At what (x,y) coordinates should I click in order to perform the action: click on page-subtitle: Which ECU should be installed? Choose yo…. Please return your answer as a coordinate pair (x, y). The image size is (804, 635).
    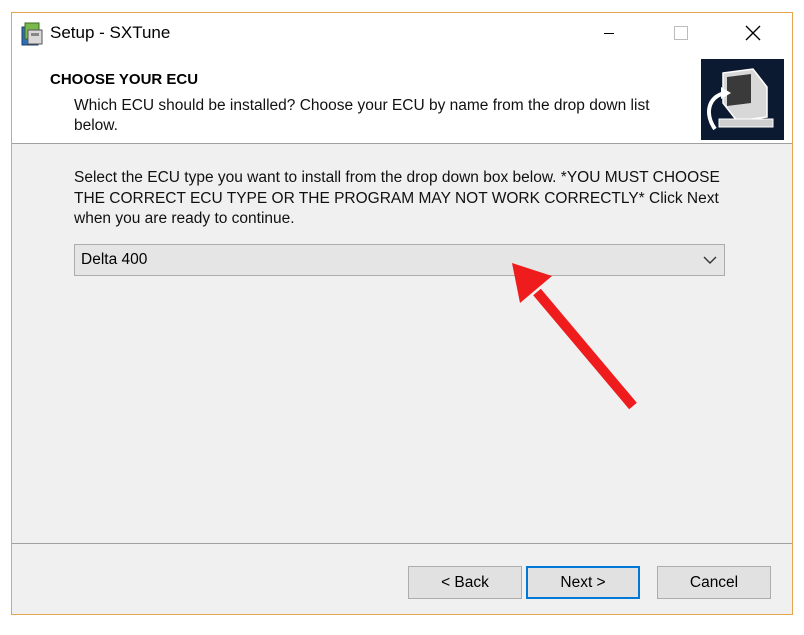
    Looking at the image, I should click on (362, 115).